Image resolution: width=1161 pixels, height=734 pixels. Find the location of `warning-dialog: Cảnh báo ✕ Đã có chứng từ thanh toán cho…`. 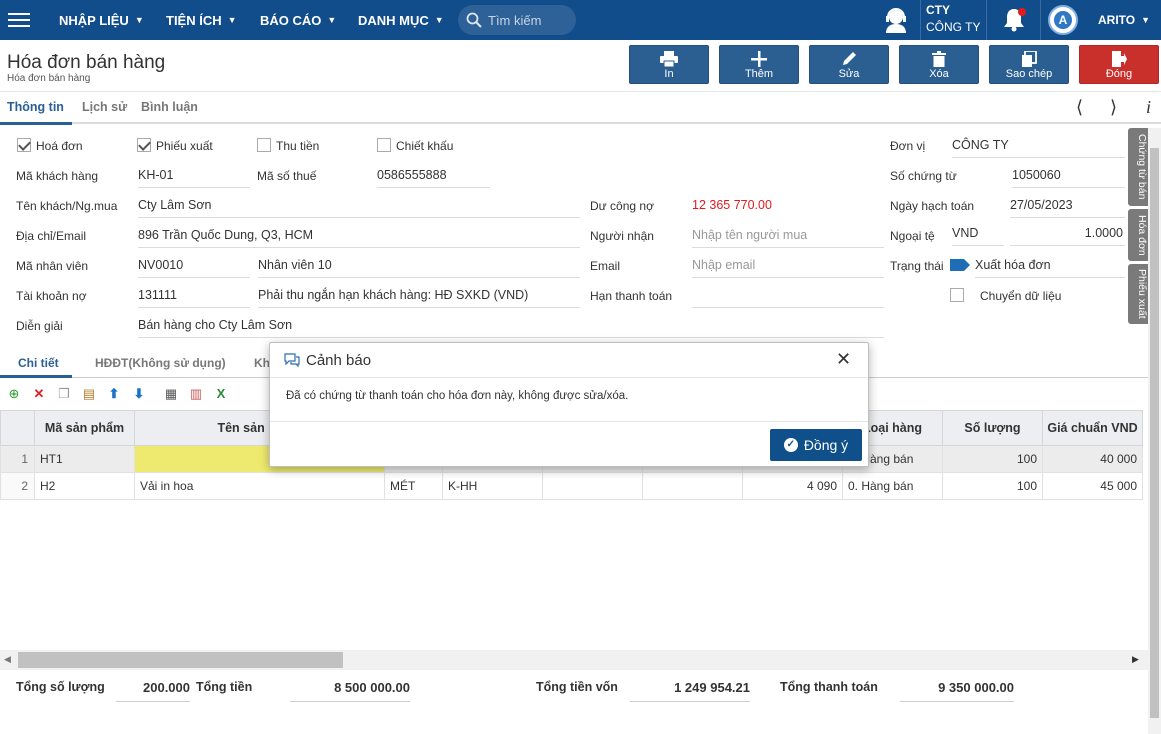

warning-dialog: Cảnh báo ✕ Đã có chứng từ thanh toán cho… is located at coordinates (569, 404).